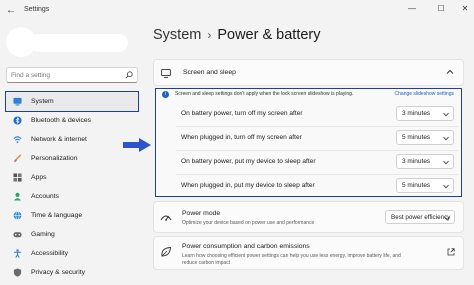 The width and height of the screenshot is (474, 285). Describe the element at coordinates (129, 75) in the screenshot. I see `search-icon` at that location.